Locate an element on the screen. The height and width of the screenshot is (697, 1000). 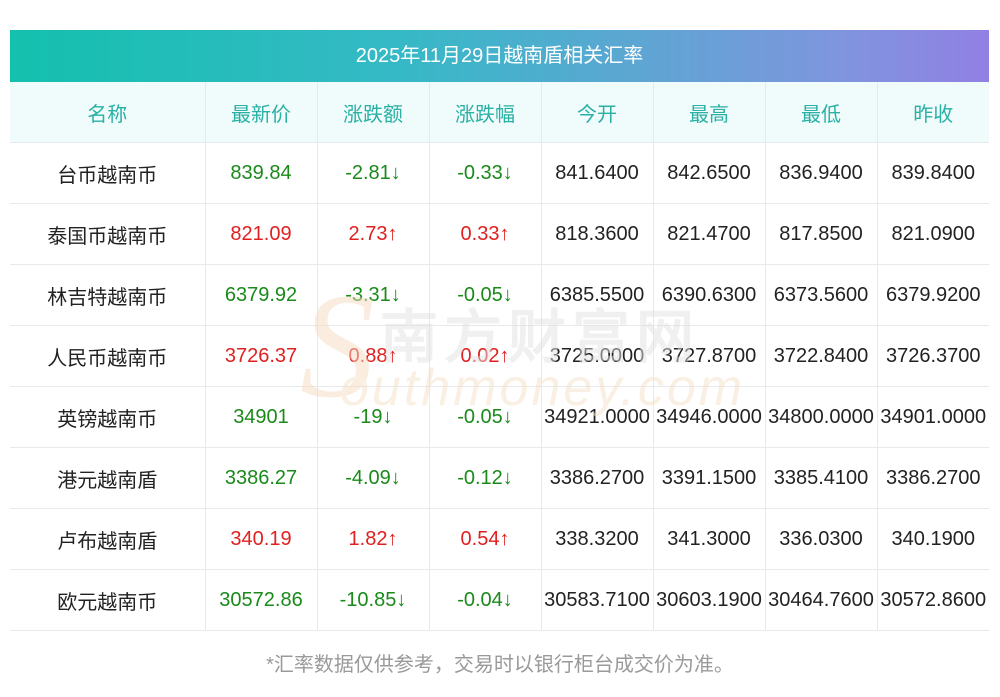
cell-change: -3.31↓ is located at coordinates (373, 295).